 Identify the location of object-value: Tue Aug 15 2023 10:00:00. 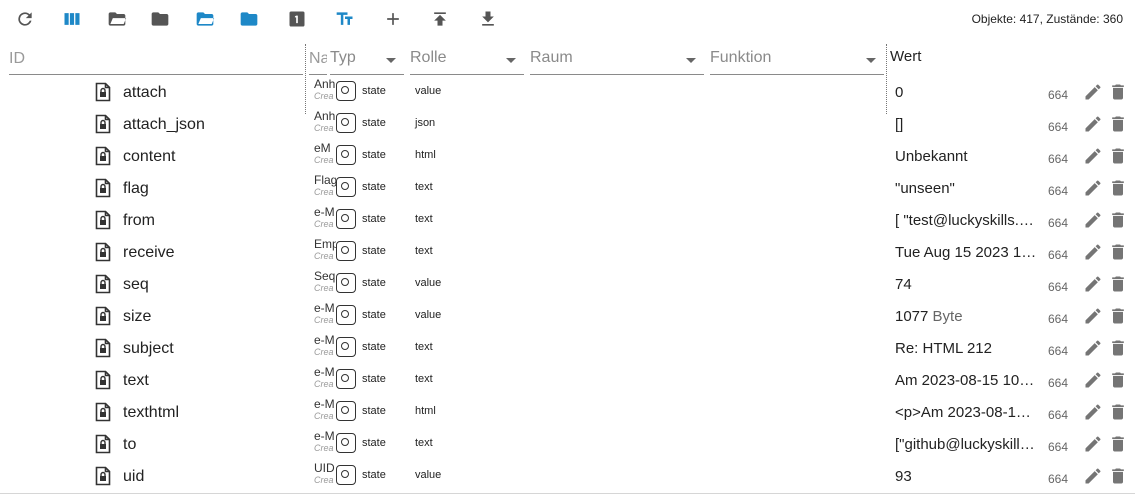
(966, 252).